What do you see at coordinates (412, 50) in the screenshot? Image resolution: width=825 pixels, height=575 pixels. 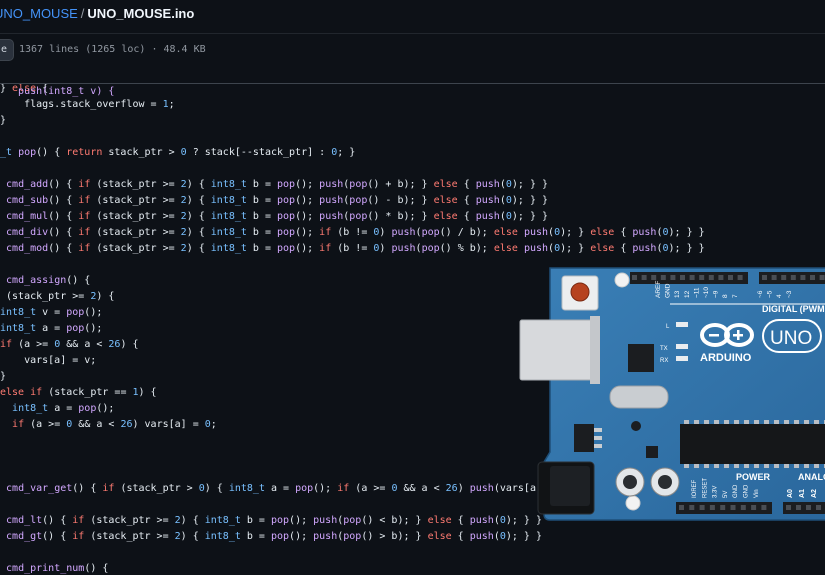 I see `file-info-bar: e 1367 lines (1265 loc) · 48.4 KB` at bounding box center [412, 50].